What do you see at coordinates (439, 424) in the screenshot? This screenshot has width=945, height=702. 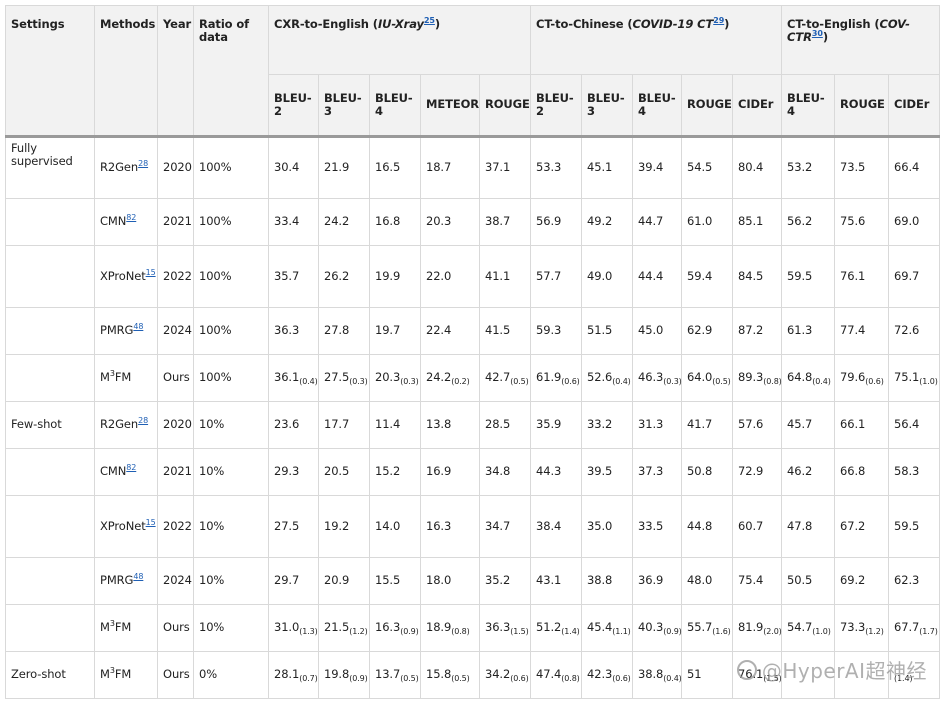 I see `score-value: 13.8` at bounding box center [439, 424].